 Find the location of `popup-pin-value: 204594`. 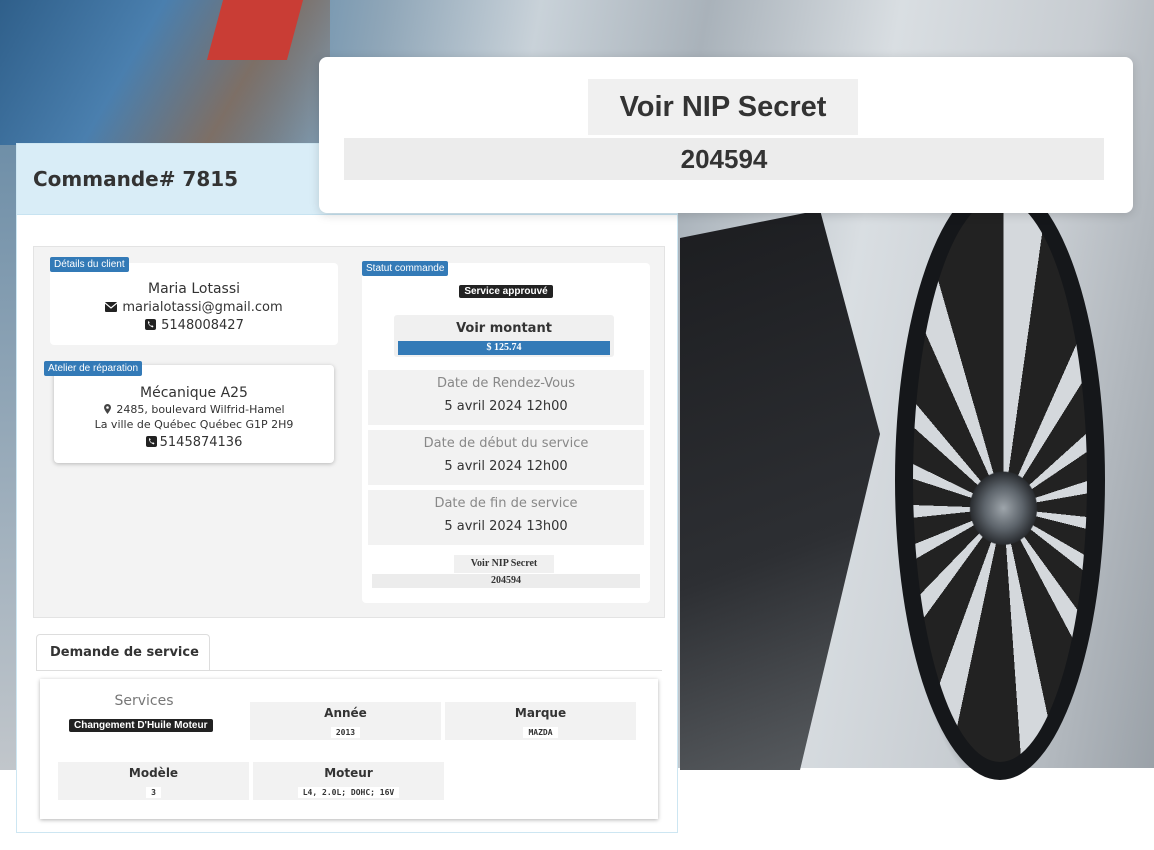

popup-pin-value: 204594 is located at coordinates (724, 159).